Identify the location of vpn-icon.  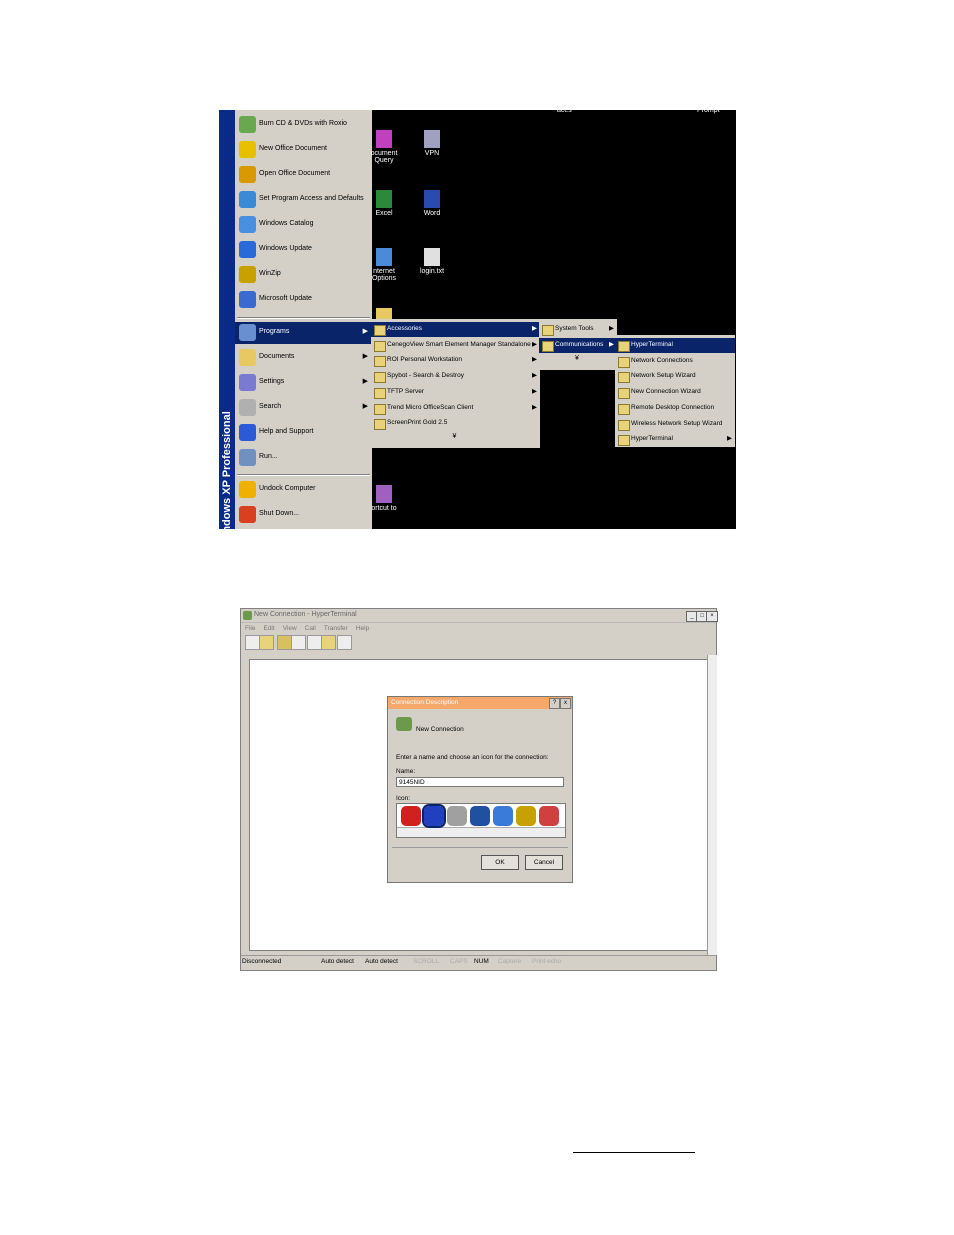
(432, 139).